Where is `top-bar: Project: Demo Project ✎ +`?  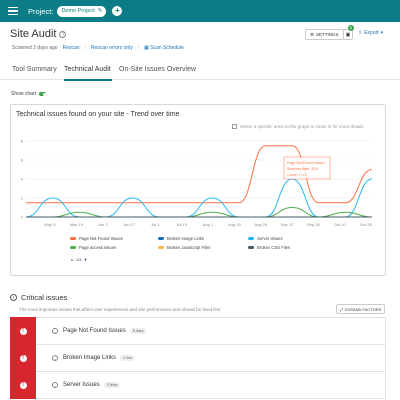
top-bar: Project: Demo Project ✎ + is located at coordinates (200, 11).